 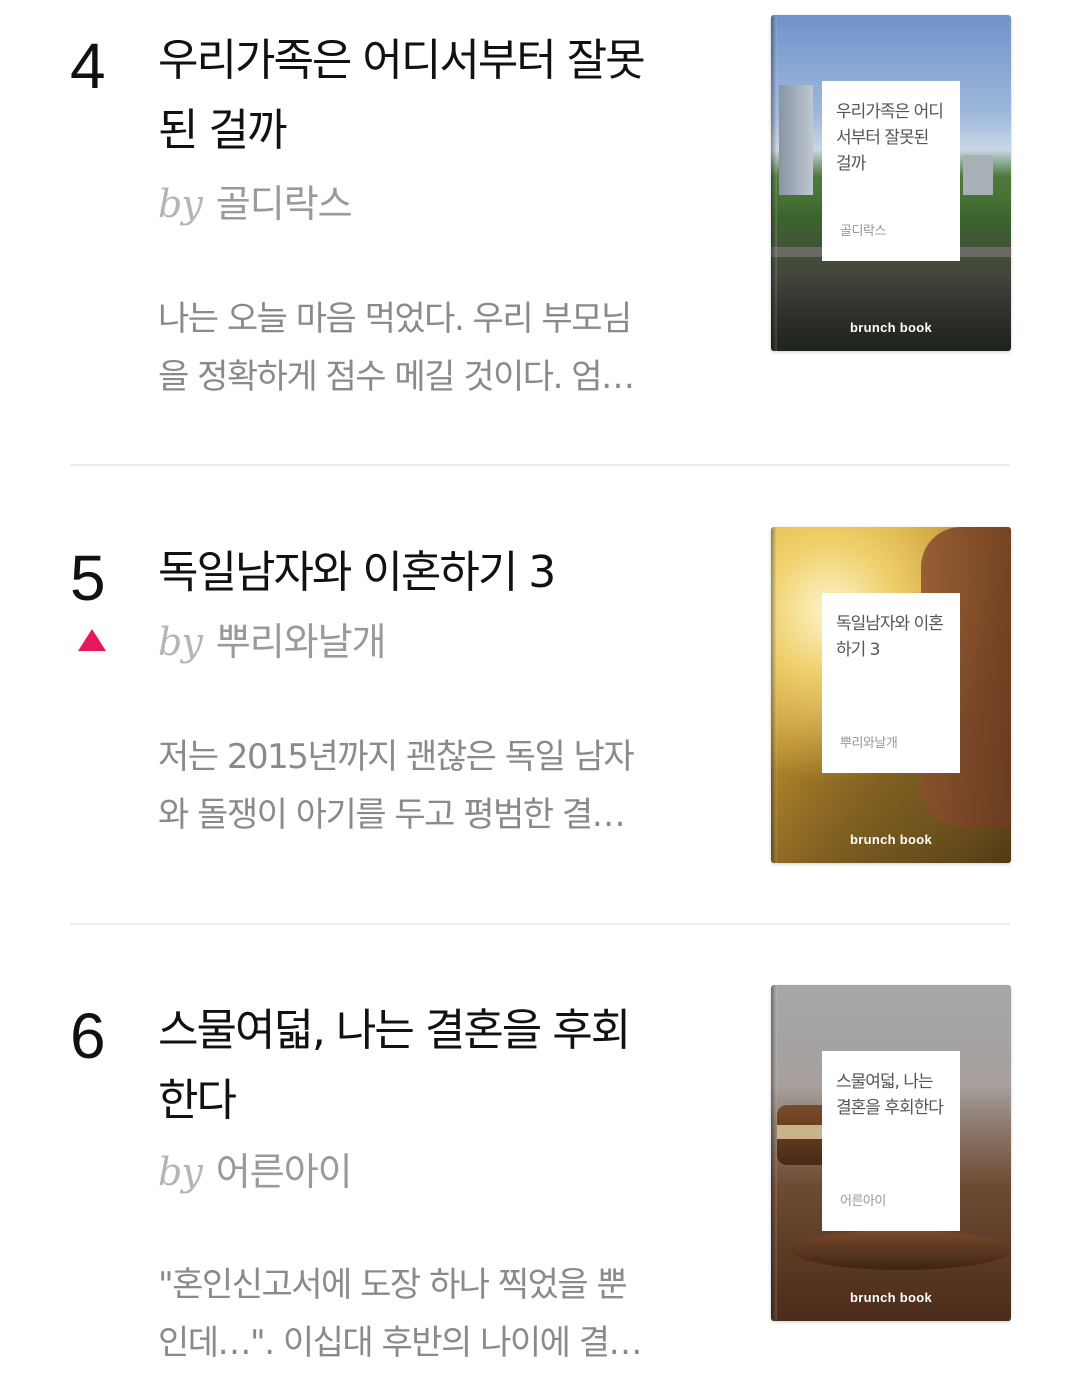 What do you see at coordinates (88, 66) in the screenshot?
I see `rank-number: 4` at bounding box center [88, 66].